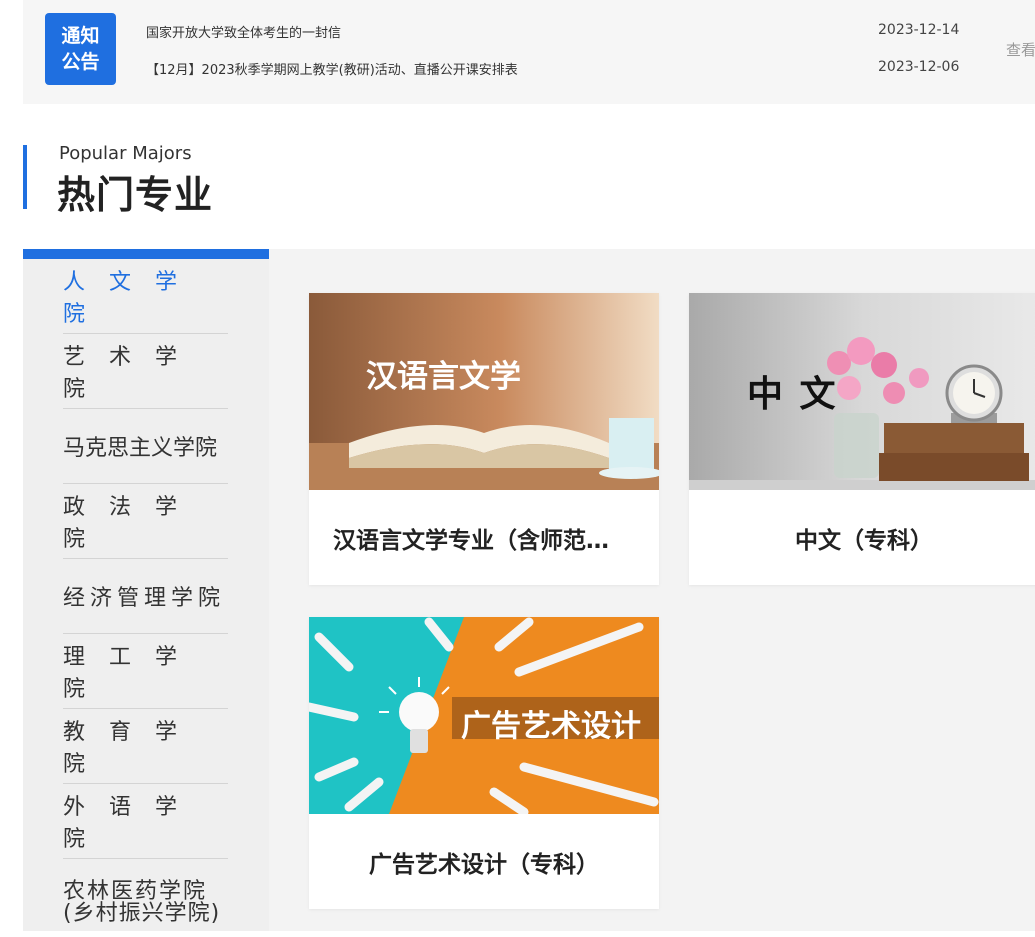  I want to click on sidebar-item-label: 人文学院, so click(132, 298).